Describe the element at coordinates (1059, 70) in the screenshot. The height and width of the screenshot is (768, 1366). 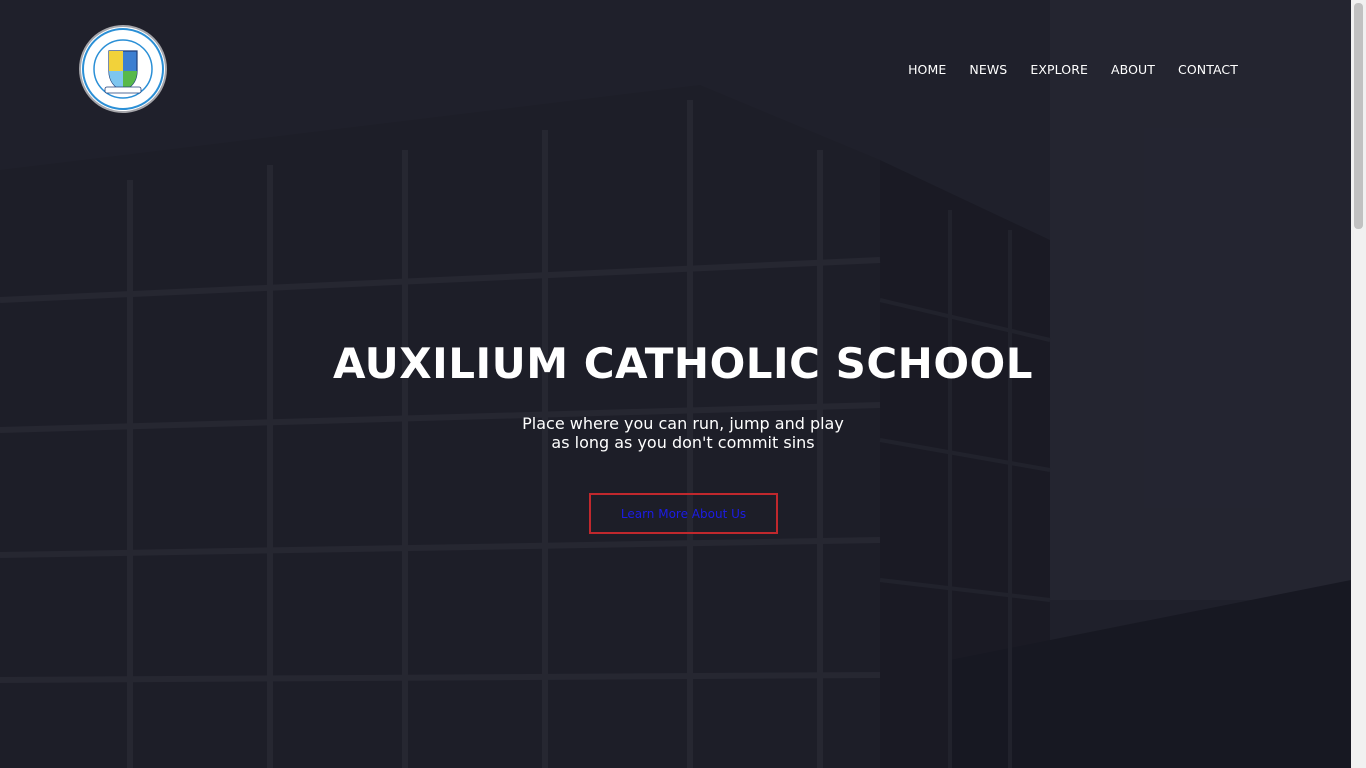
I see `nav-explore: EXPLORE` at that location.